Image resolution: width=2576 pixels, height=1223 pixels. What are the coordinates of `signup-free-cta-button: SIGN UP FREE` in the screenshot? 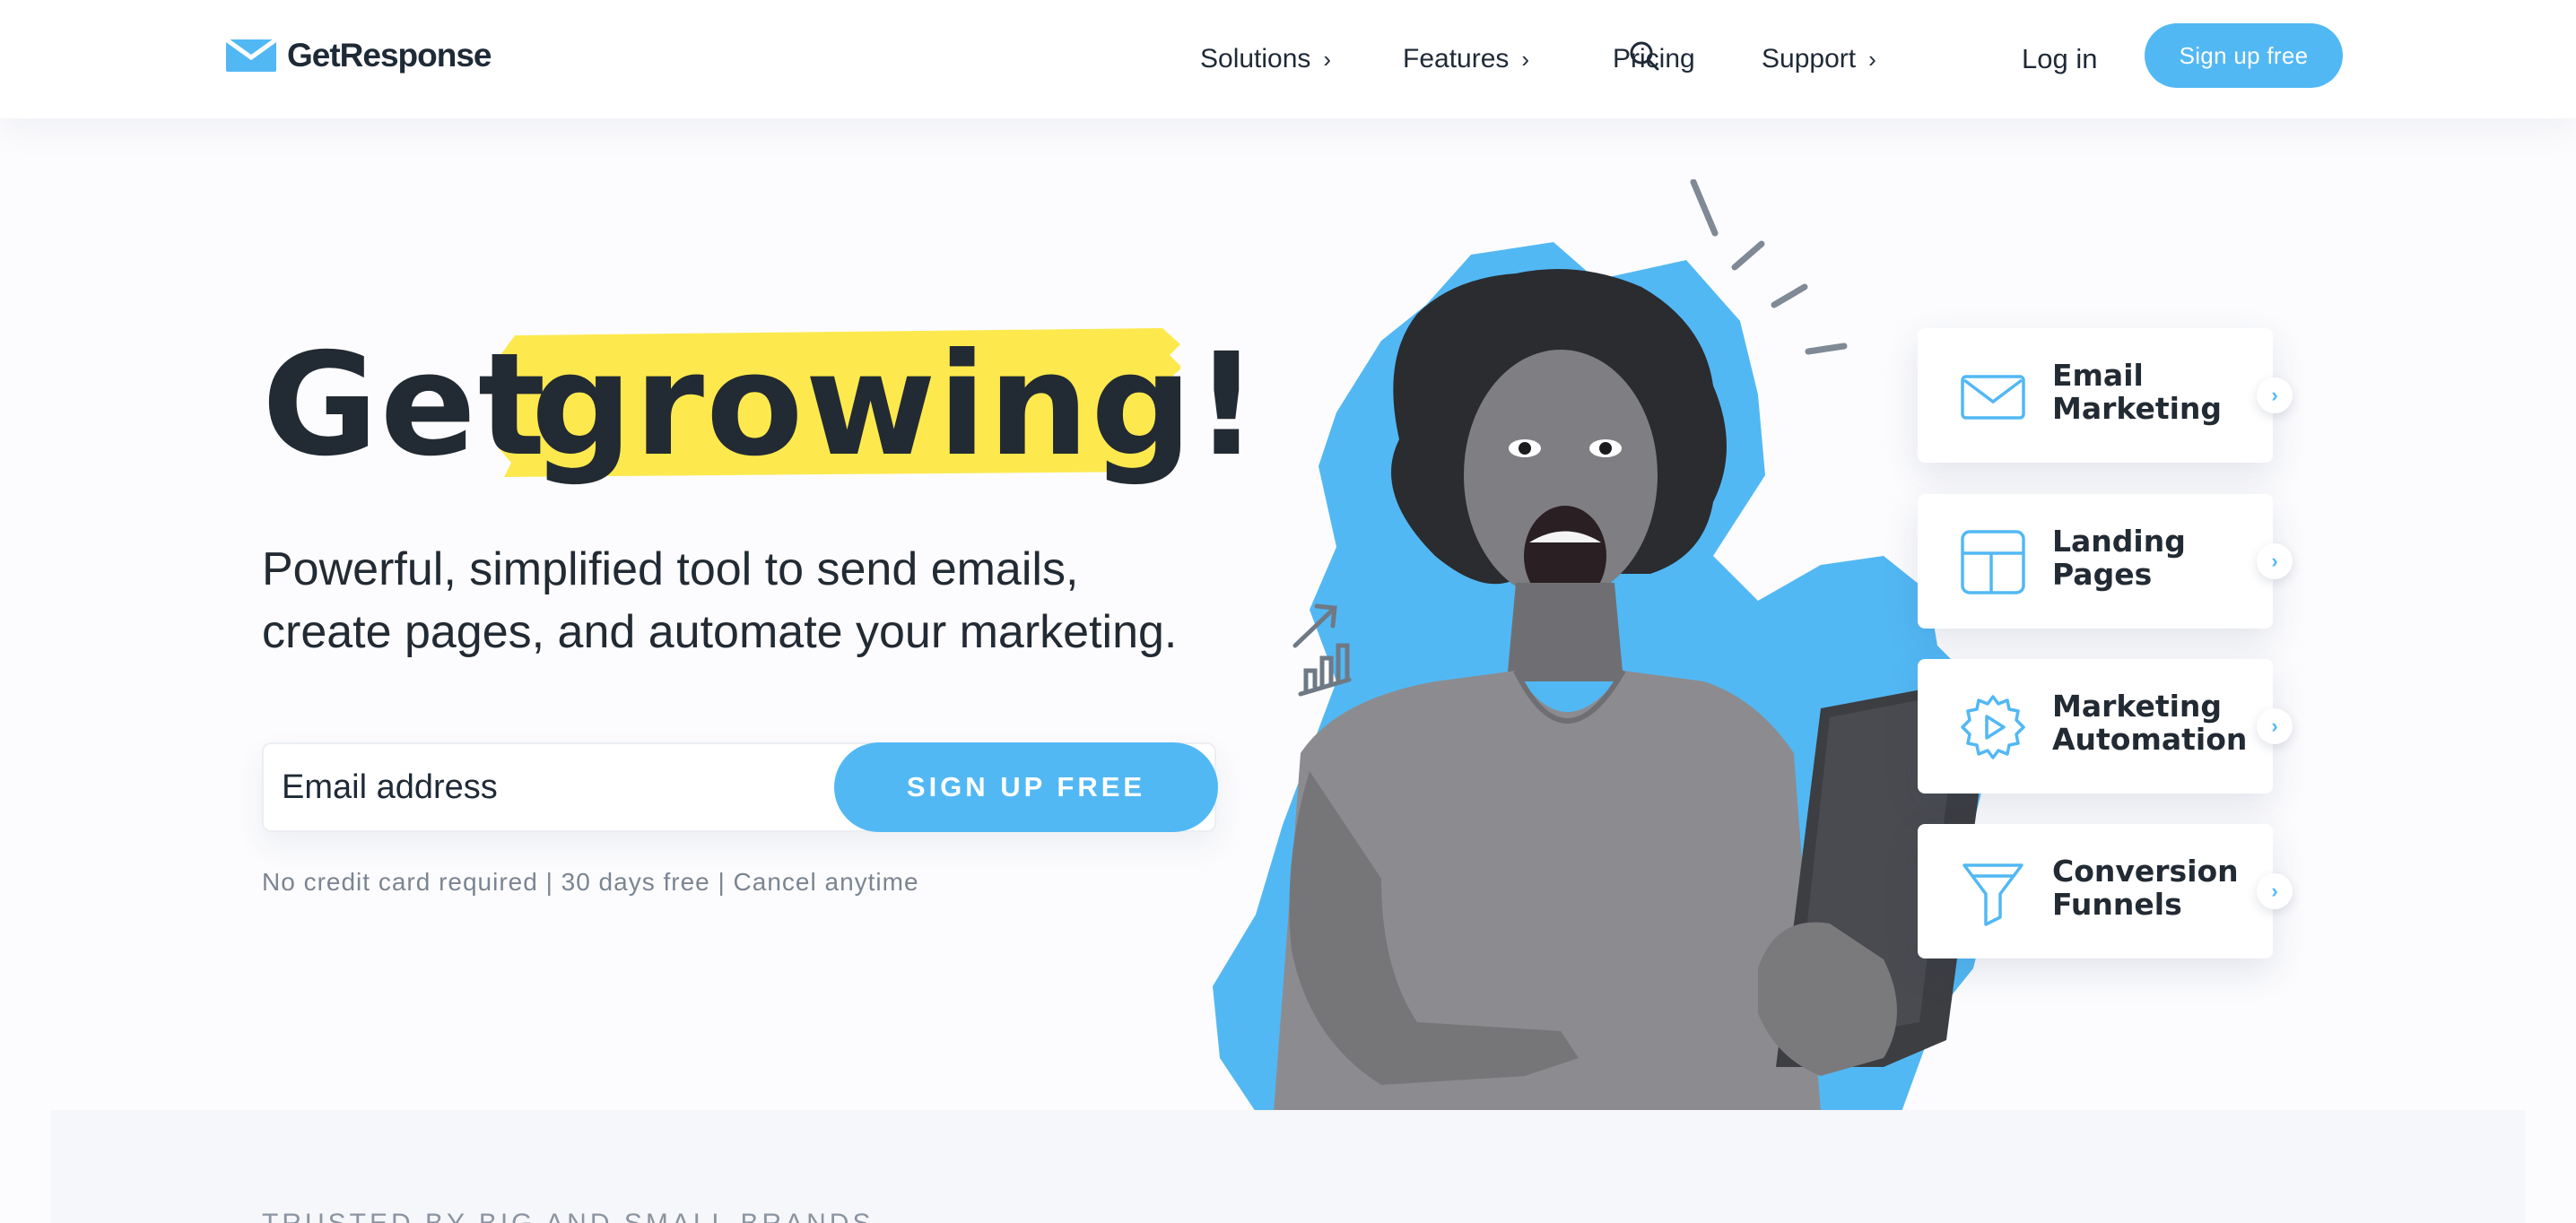 It's located at (1026, 787).